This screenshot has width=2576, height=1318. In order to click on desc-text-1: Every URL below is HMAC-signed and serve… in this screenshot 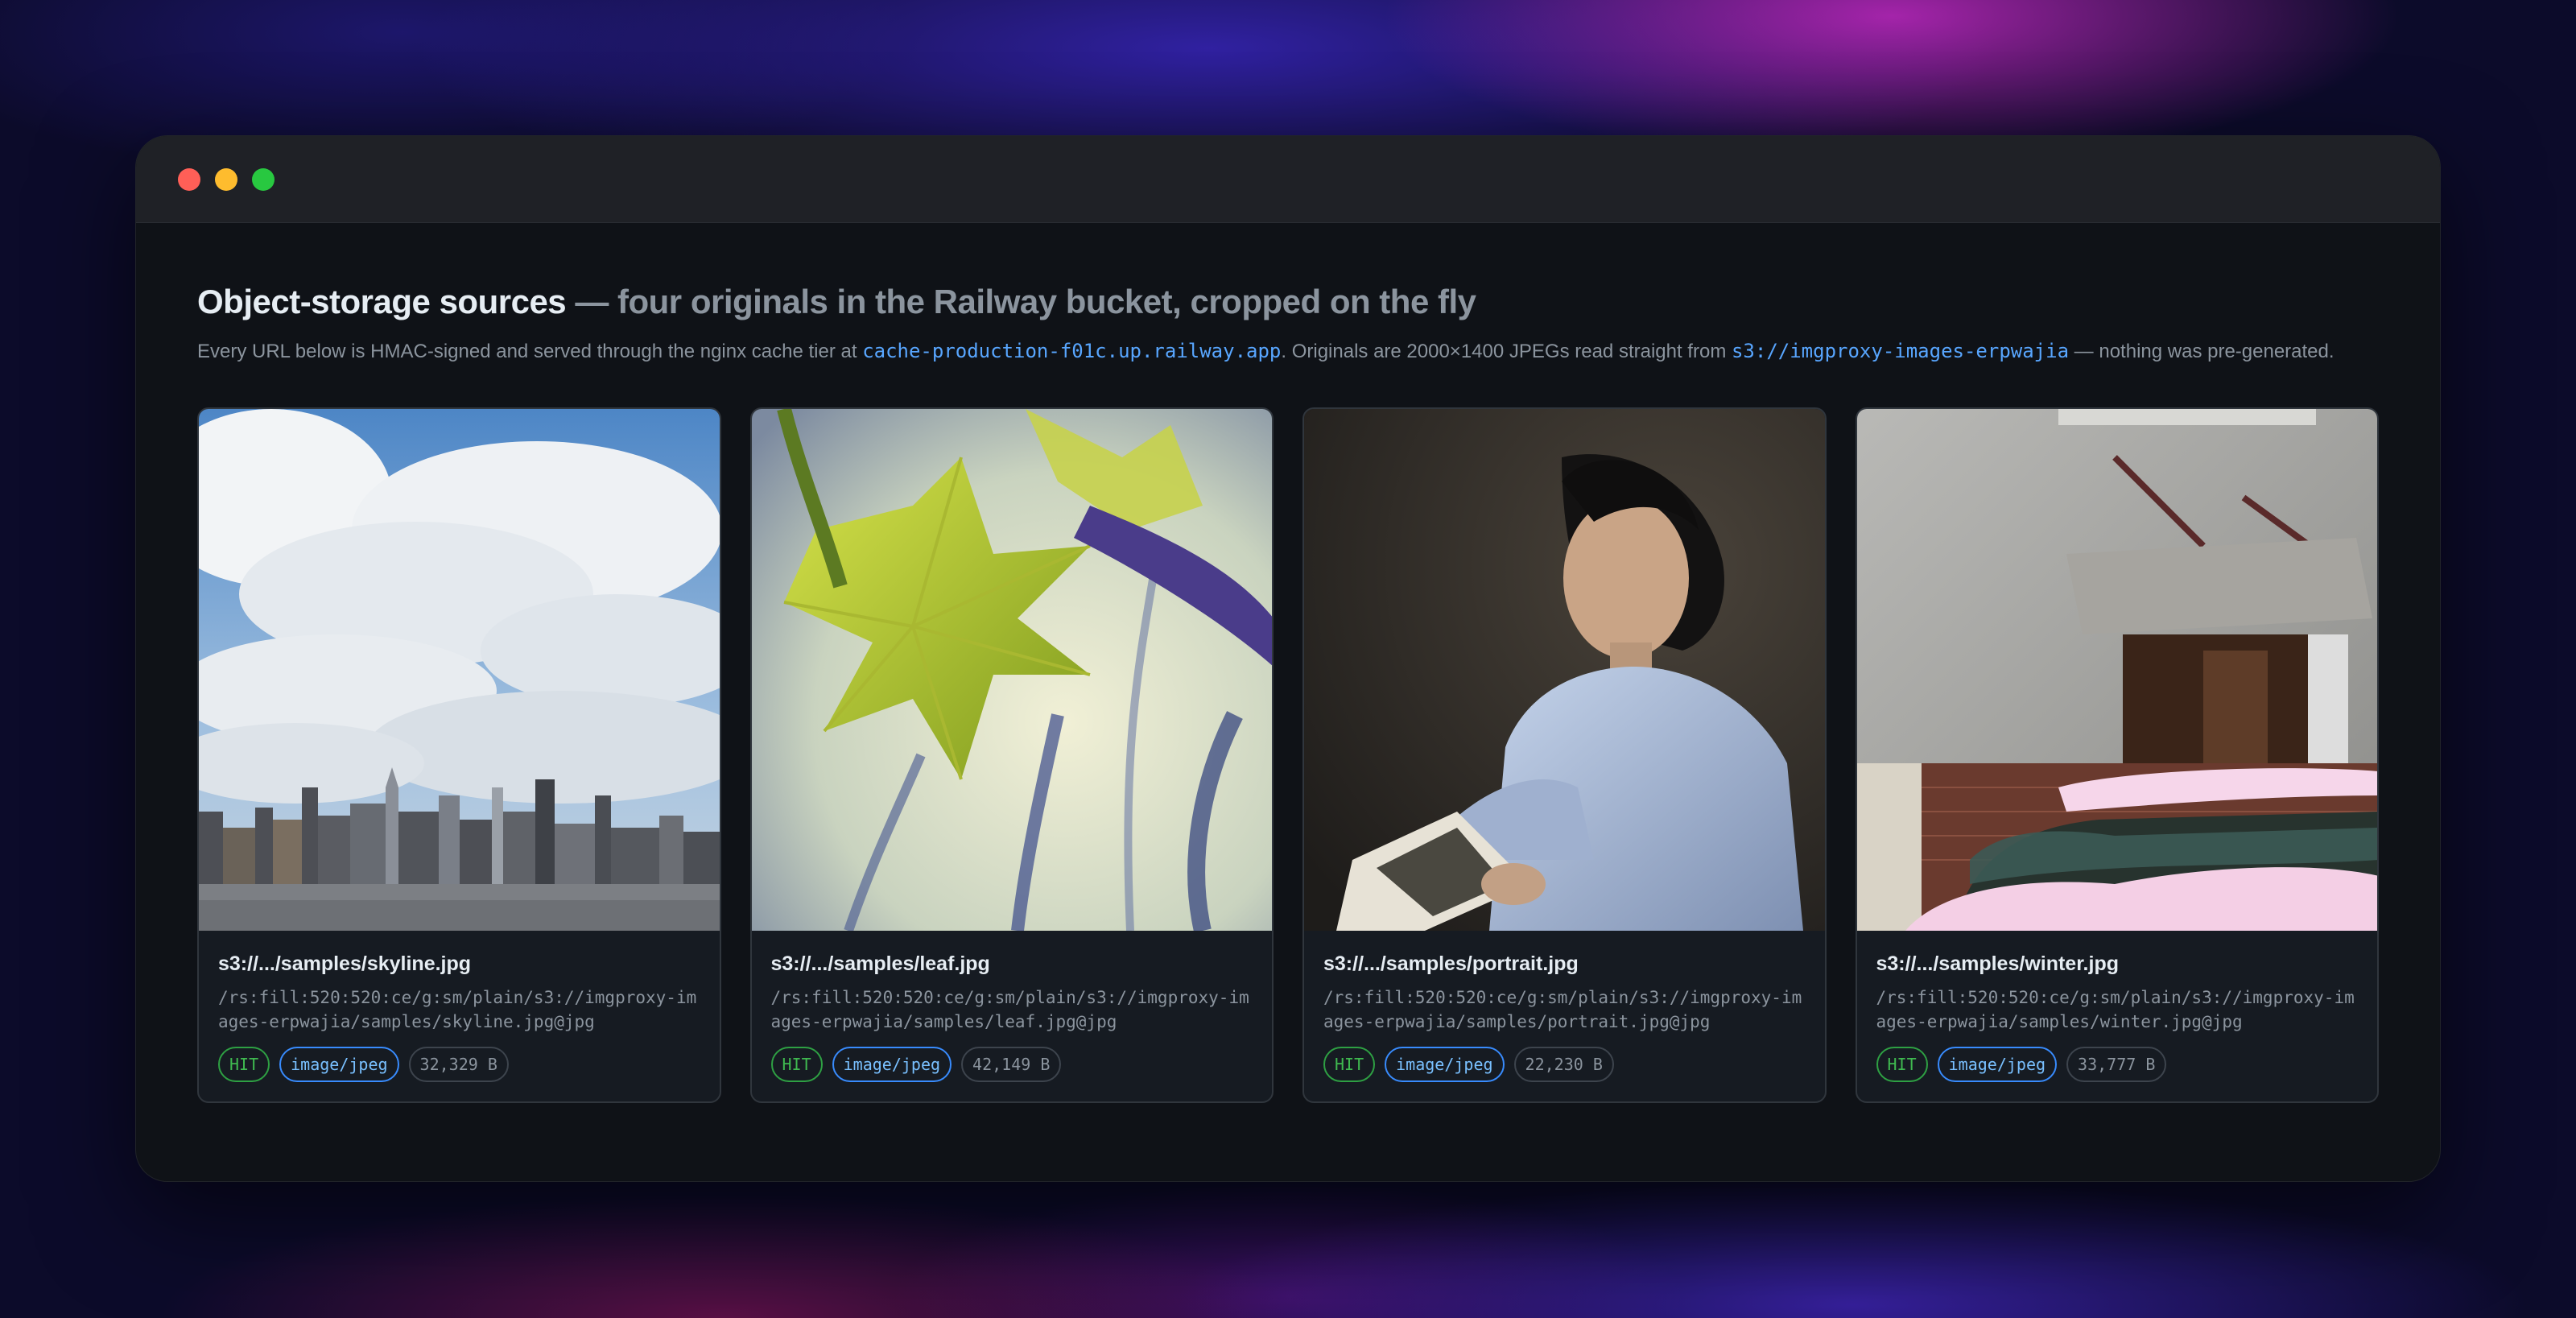, I will do `click(530, 351)`.